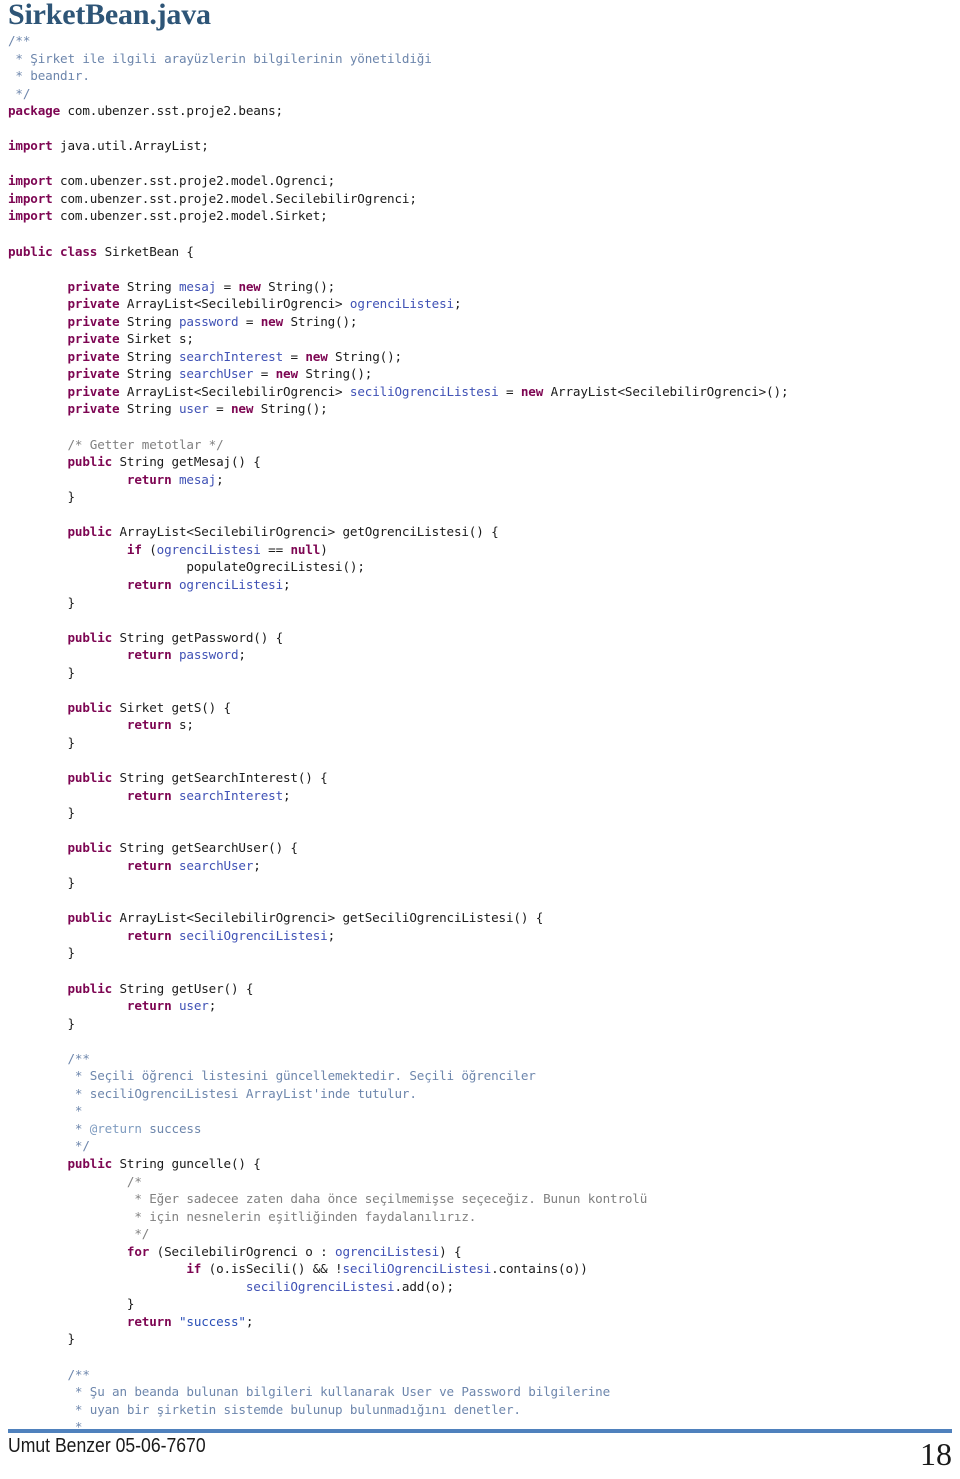 The height and width of the screenshot is (1479, 960). Describe the element at coordinates (193, 1006) in the screenshot. I see `code-token: user` at that location.